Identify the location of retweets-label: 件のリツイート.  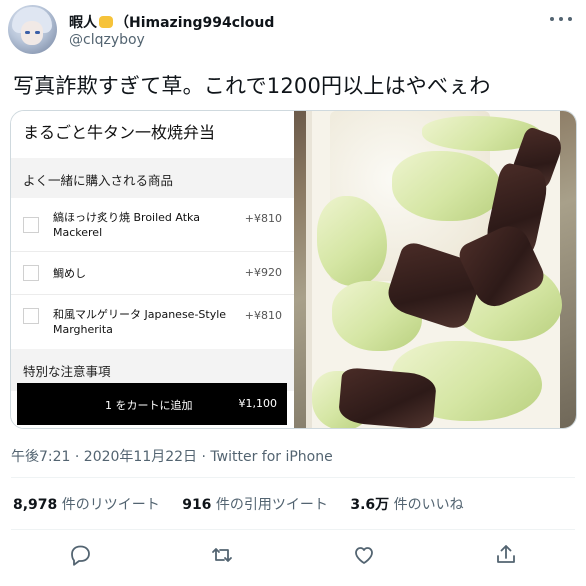
(110, 505).